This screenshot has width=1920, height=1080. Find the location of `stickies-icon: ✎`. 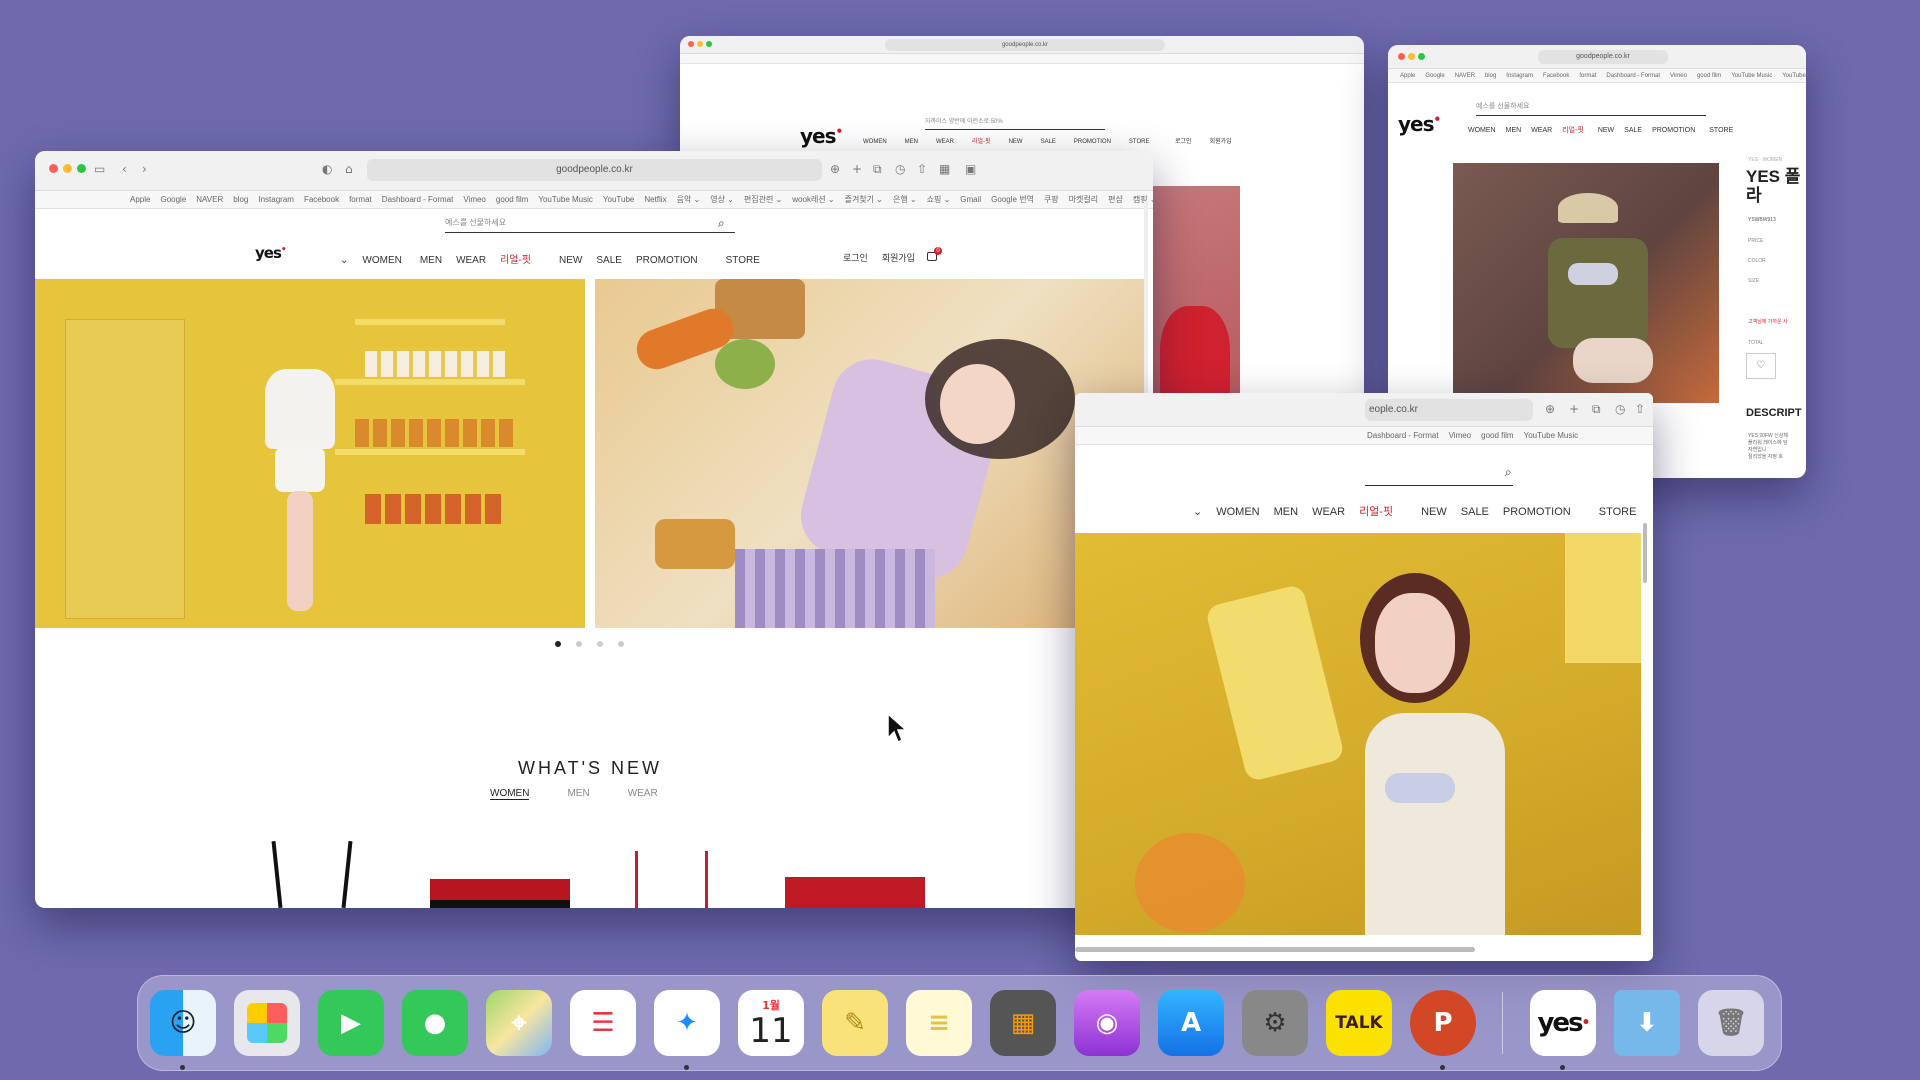

stickies-icon: ✎ is located at coordinates (855, 1023).